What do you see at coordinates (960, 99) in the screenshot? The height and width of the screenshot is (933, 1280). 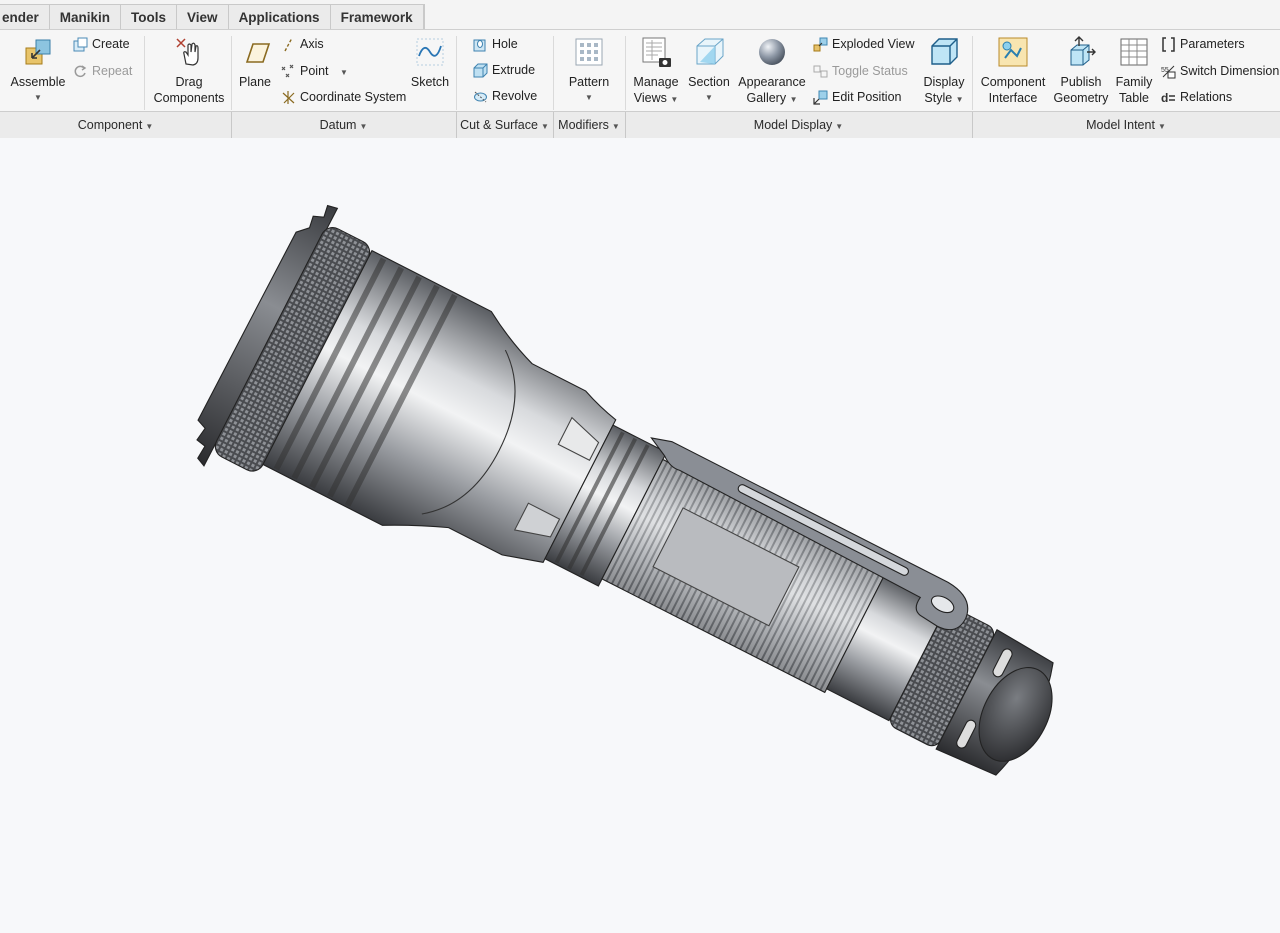 I see `display-style-dropdown-arrow: ▼` at bounding box center [960, 99].